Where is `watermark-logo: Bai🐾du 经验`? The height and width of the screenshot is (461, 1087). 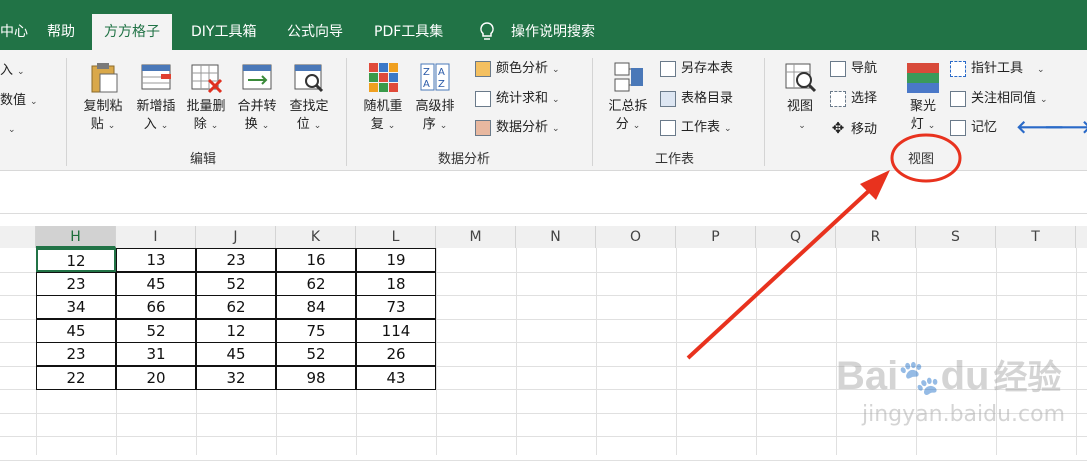
watermark-logo: Bai🐾du 经验 is located at coordinates (949, 376).